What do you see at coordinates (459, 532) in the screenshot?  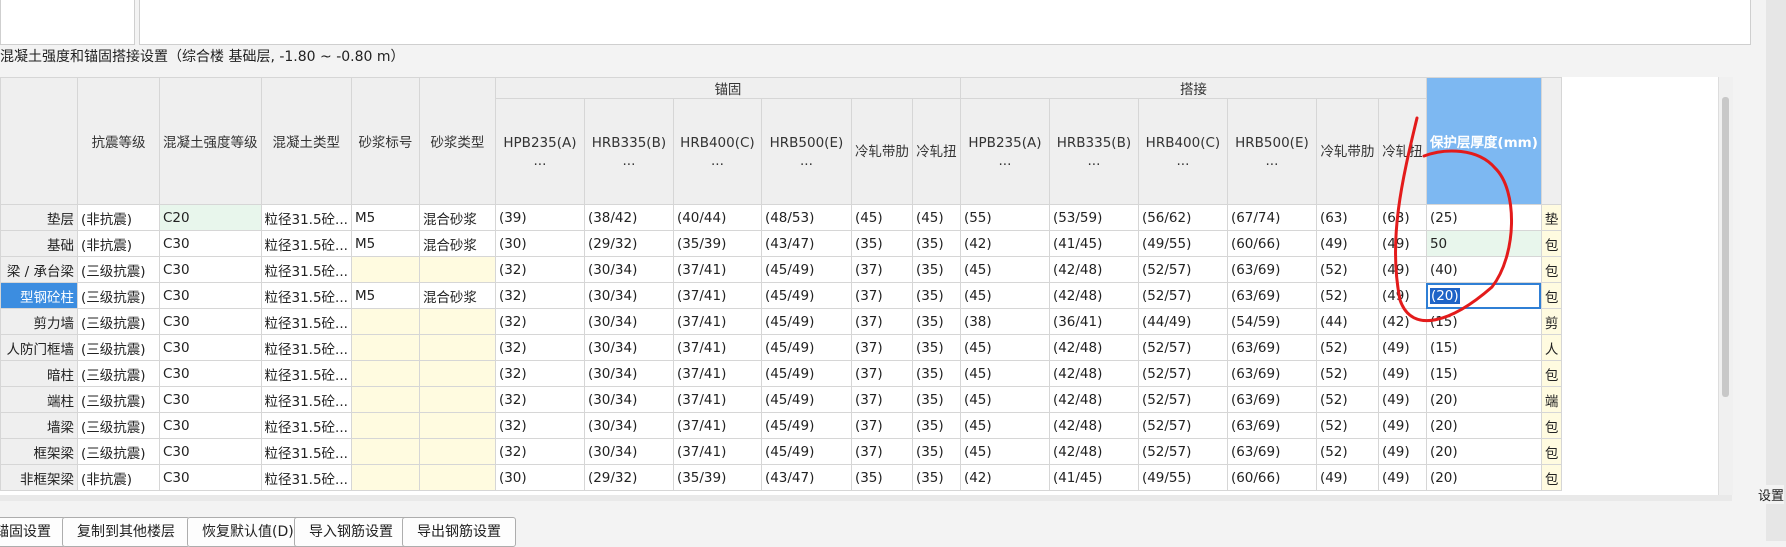 I see `export-rebar-settings-button: 导出钢筋设置` at bounding box center [459, 532].